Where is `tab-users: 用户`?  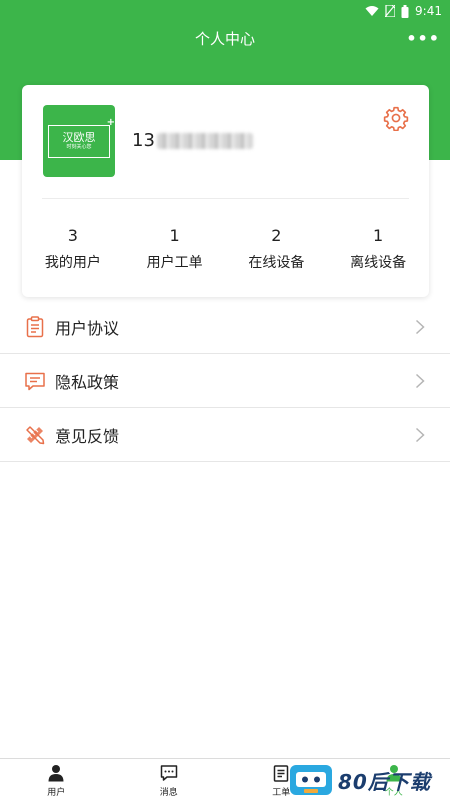
tab-users: 用户 is located at coordinates (56, 779).